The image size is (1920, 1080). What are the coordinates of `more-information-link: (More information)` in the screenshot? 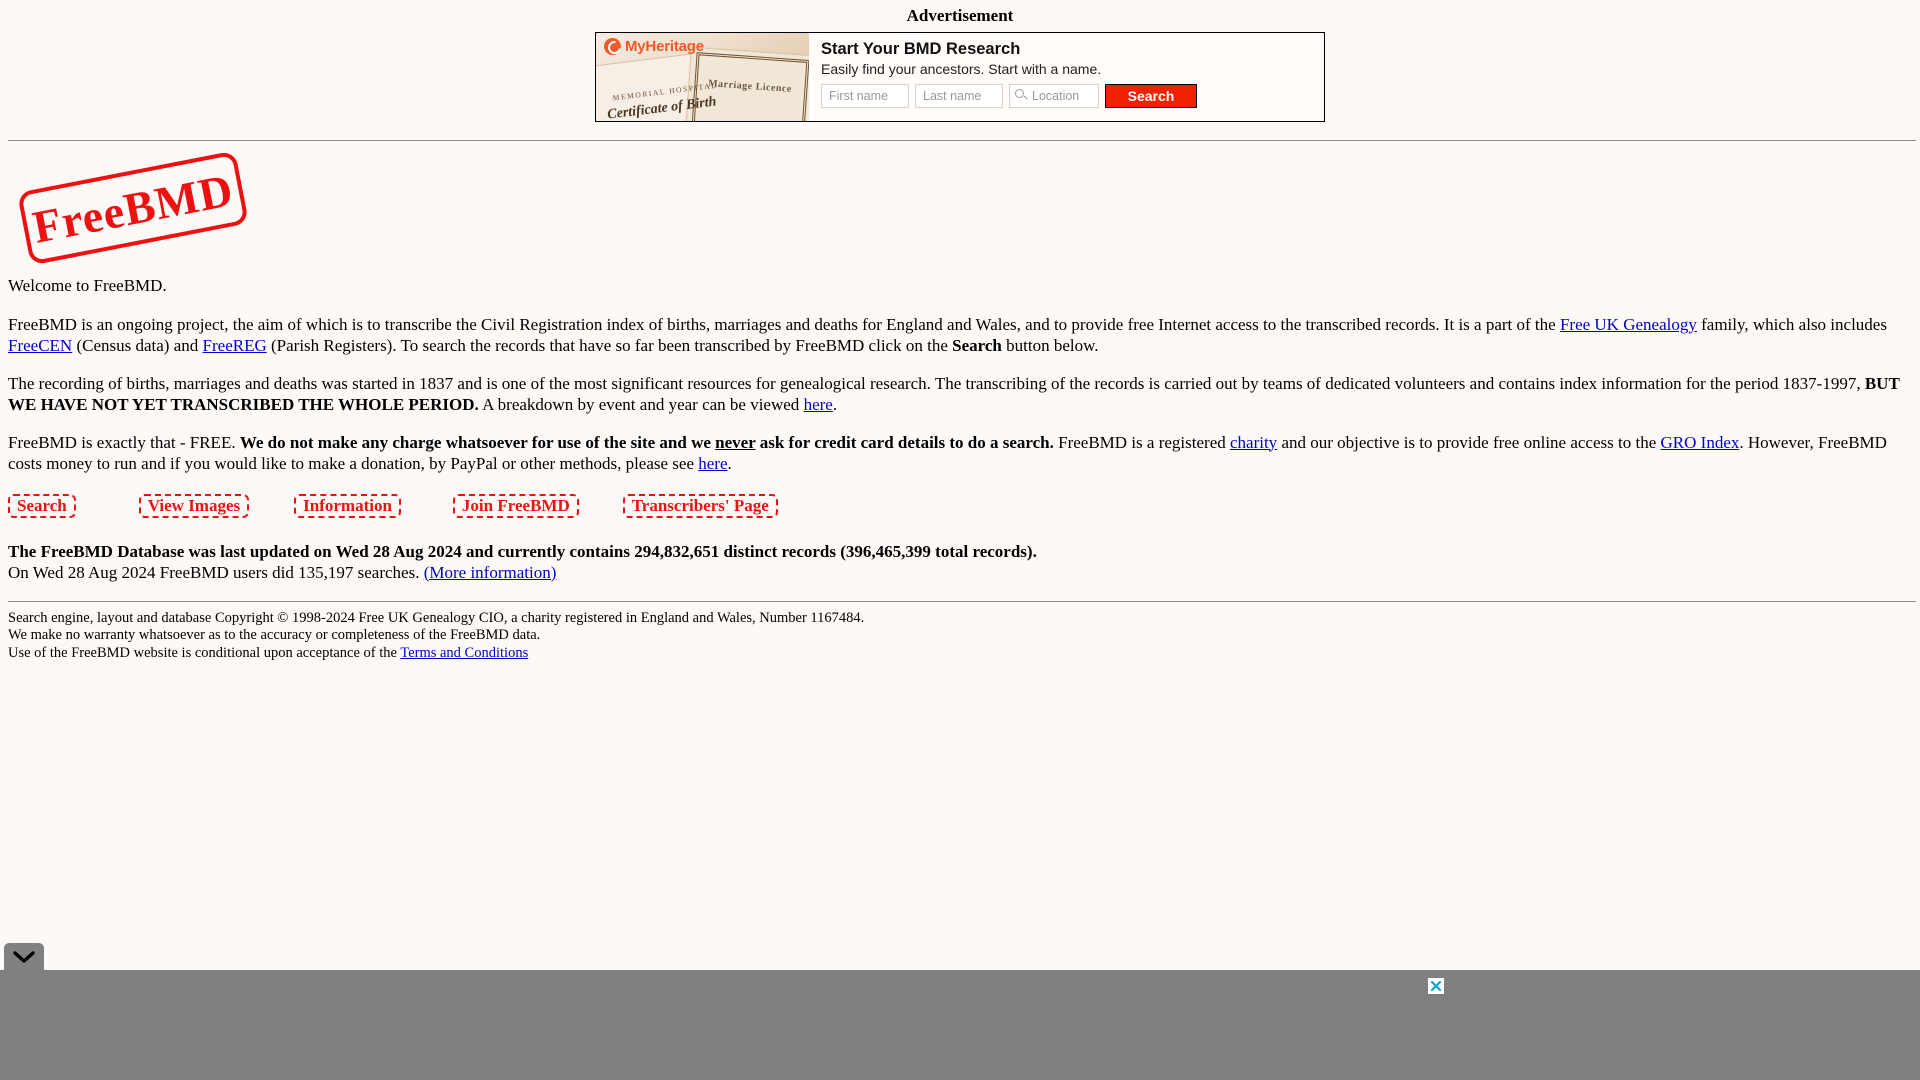 It's located at (490, 572).